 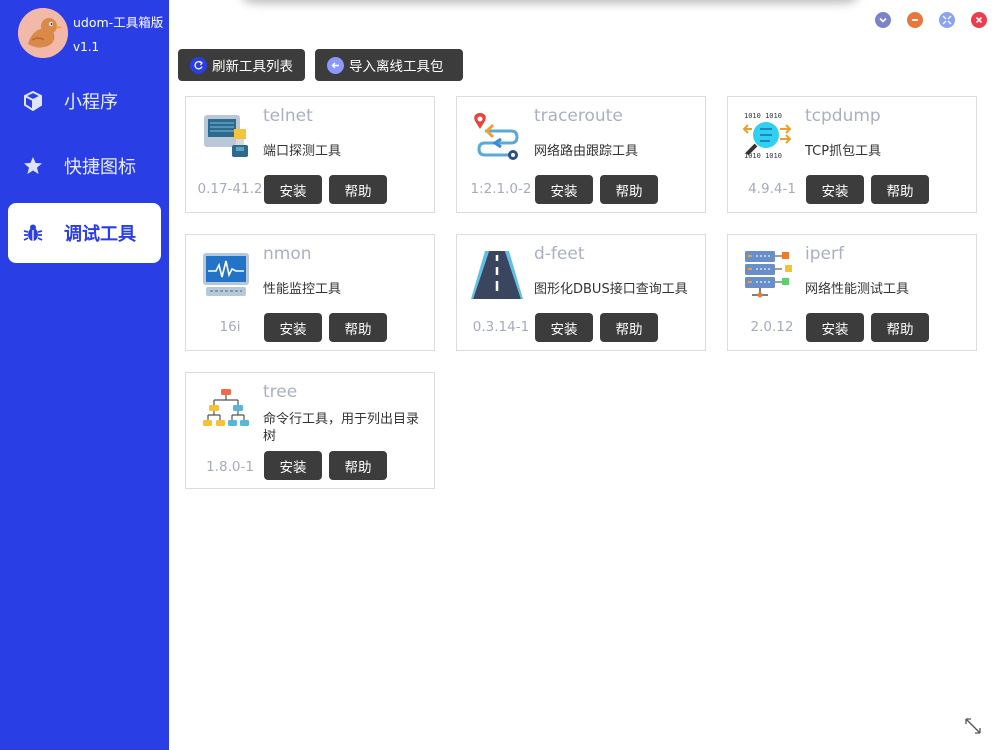 What do you see at coordinates (226, 135) in the screenshot?
I see `network-port-icon` at bounding box center [226, 135].